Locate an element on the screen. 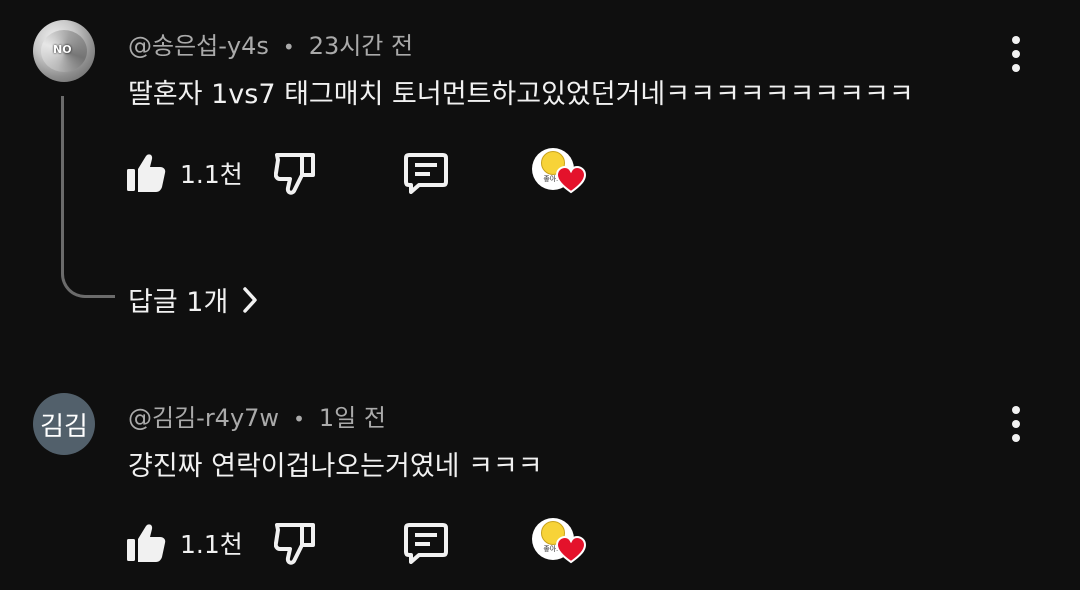 This screenshot has height=590, width=1080. avatar: 김김 is located at coordinates (64, 424).